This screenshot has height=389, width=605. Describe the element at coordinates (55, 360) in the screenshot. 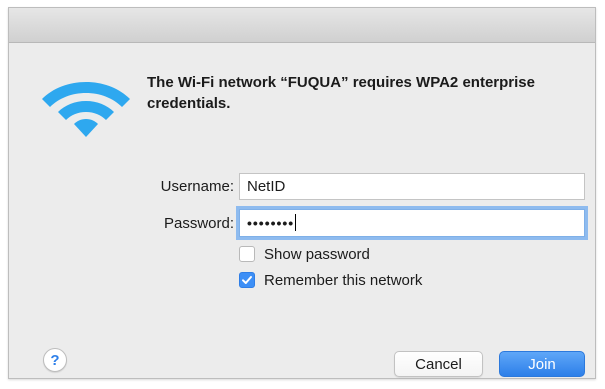

I see `help-button: ?` at that location.